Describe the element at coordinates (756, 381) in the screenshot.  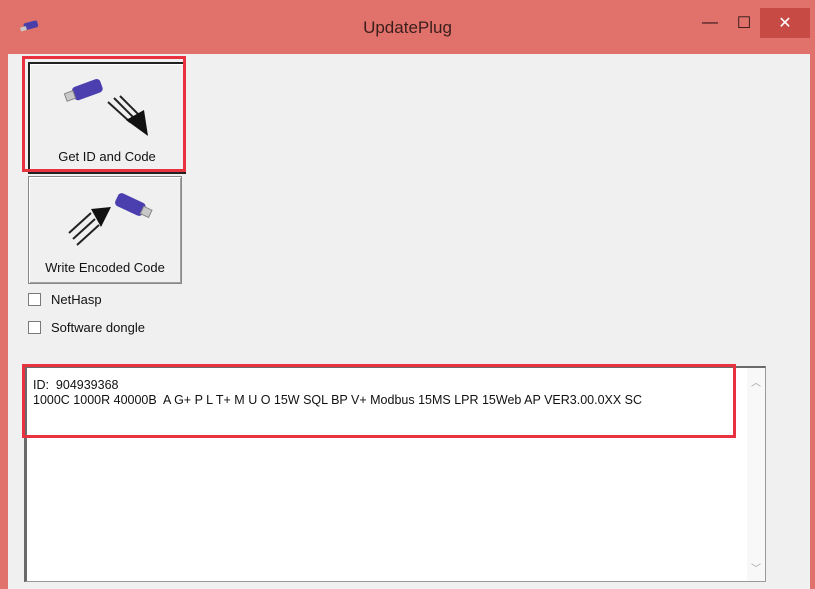
I see `scroll-up-icon: ︿` at that location.